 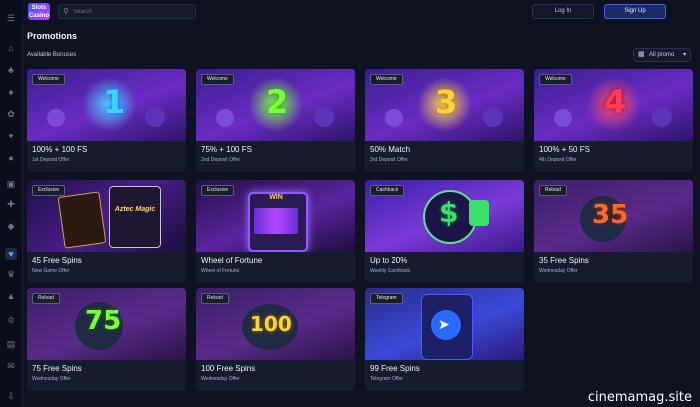 I want to click on signup-button: Sign Up, so click(x=635, y=11).